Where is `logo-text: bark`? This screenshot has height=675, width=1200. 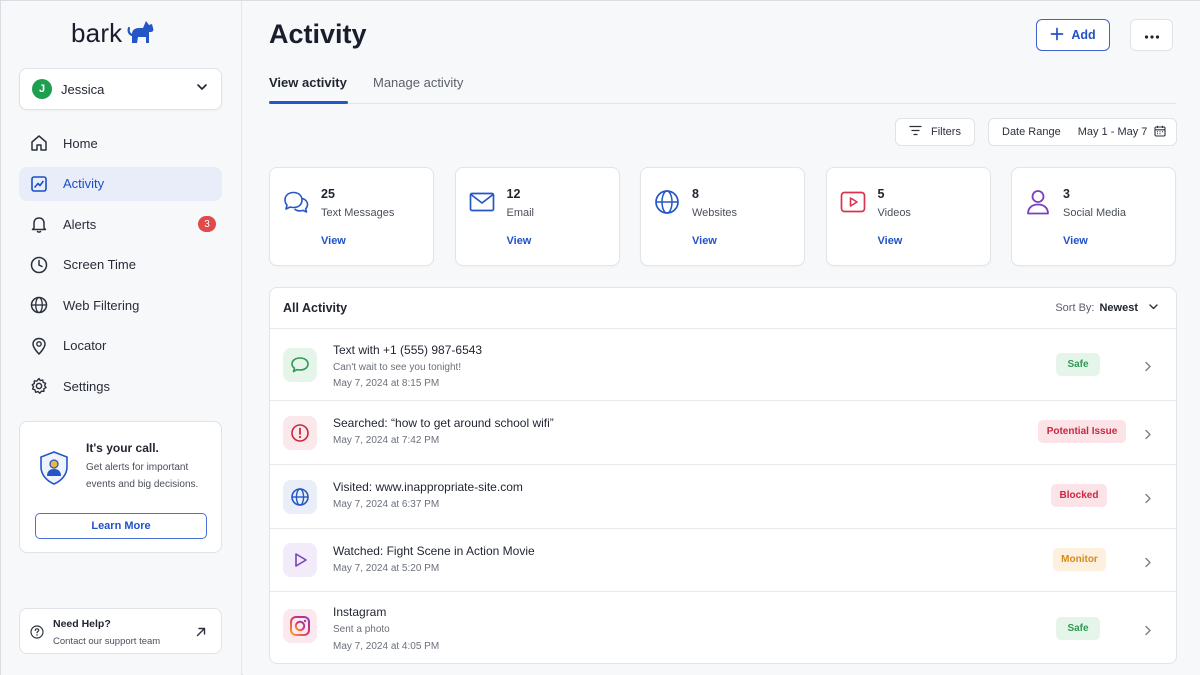 logo-text: bark is located at coordinates (97, 33).